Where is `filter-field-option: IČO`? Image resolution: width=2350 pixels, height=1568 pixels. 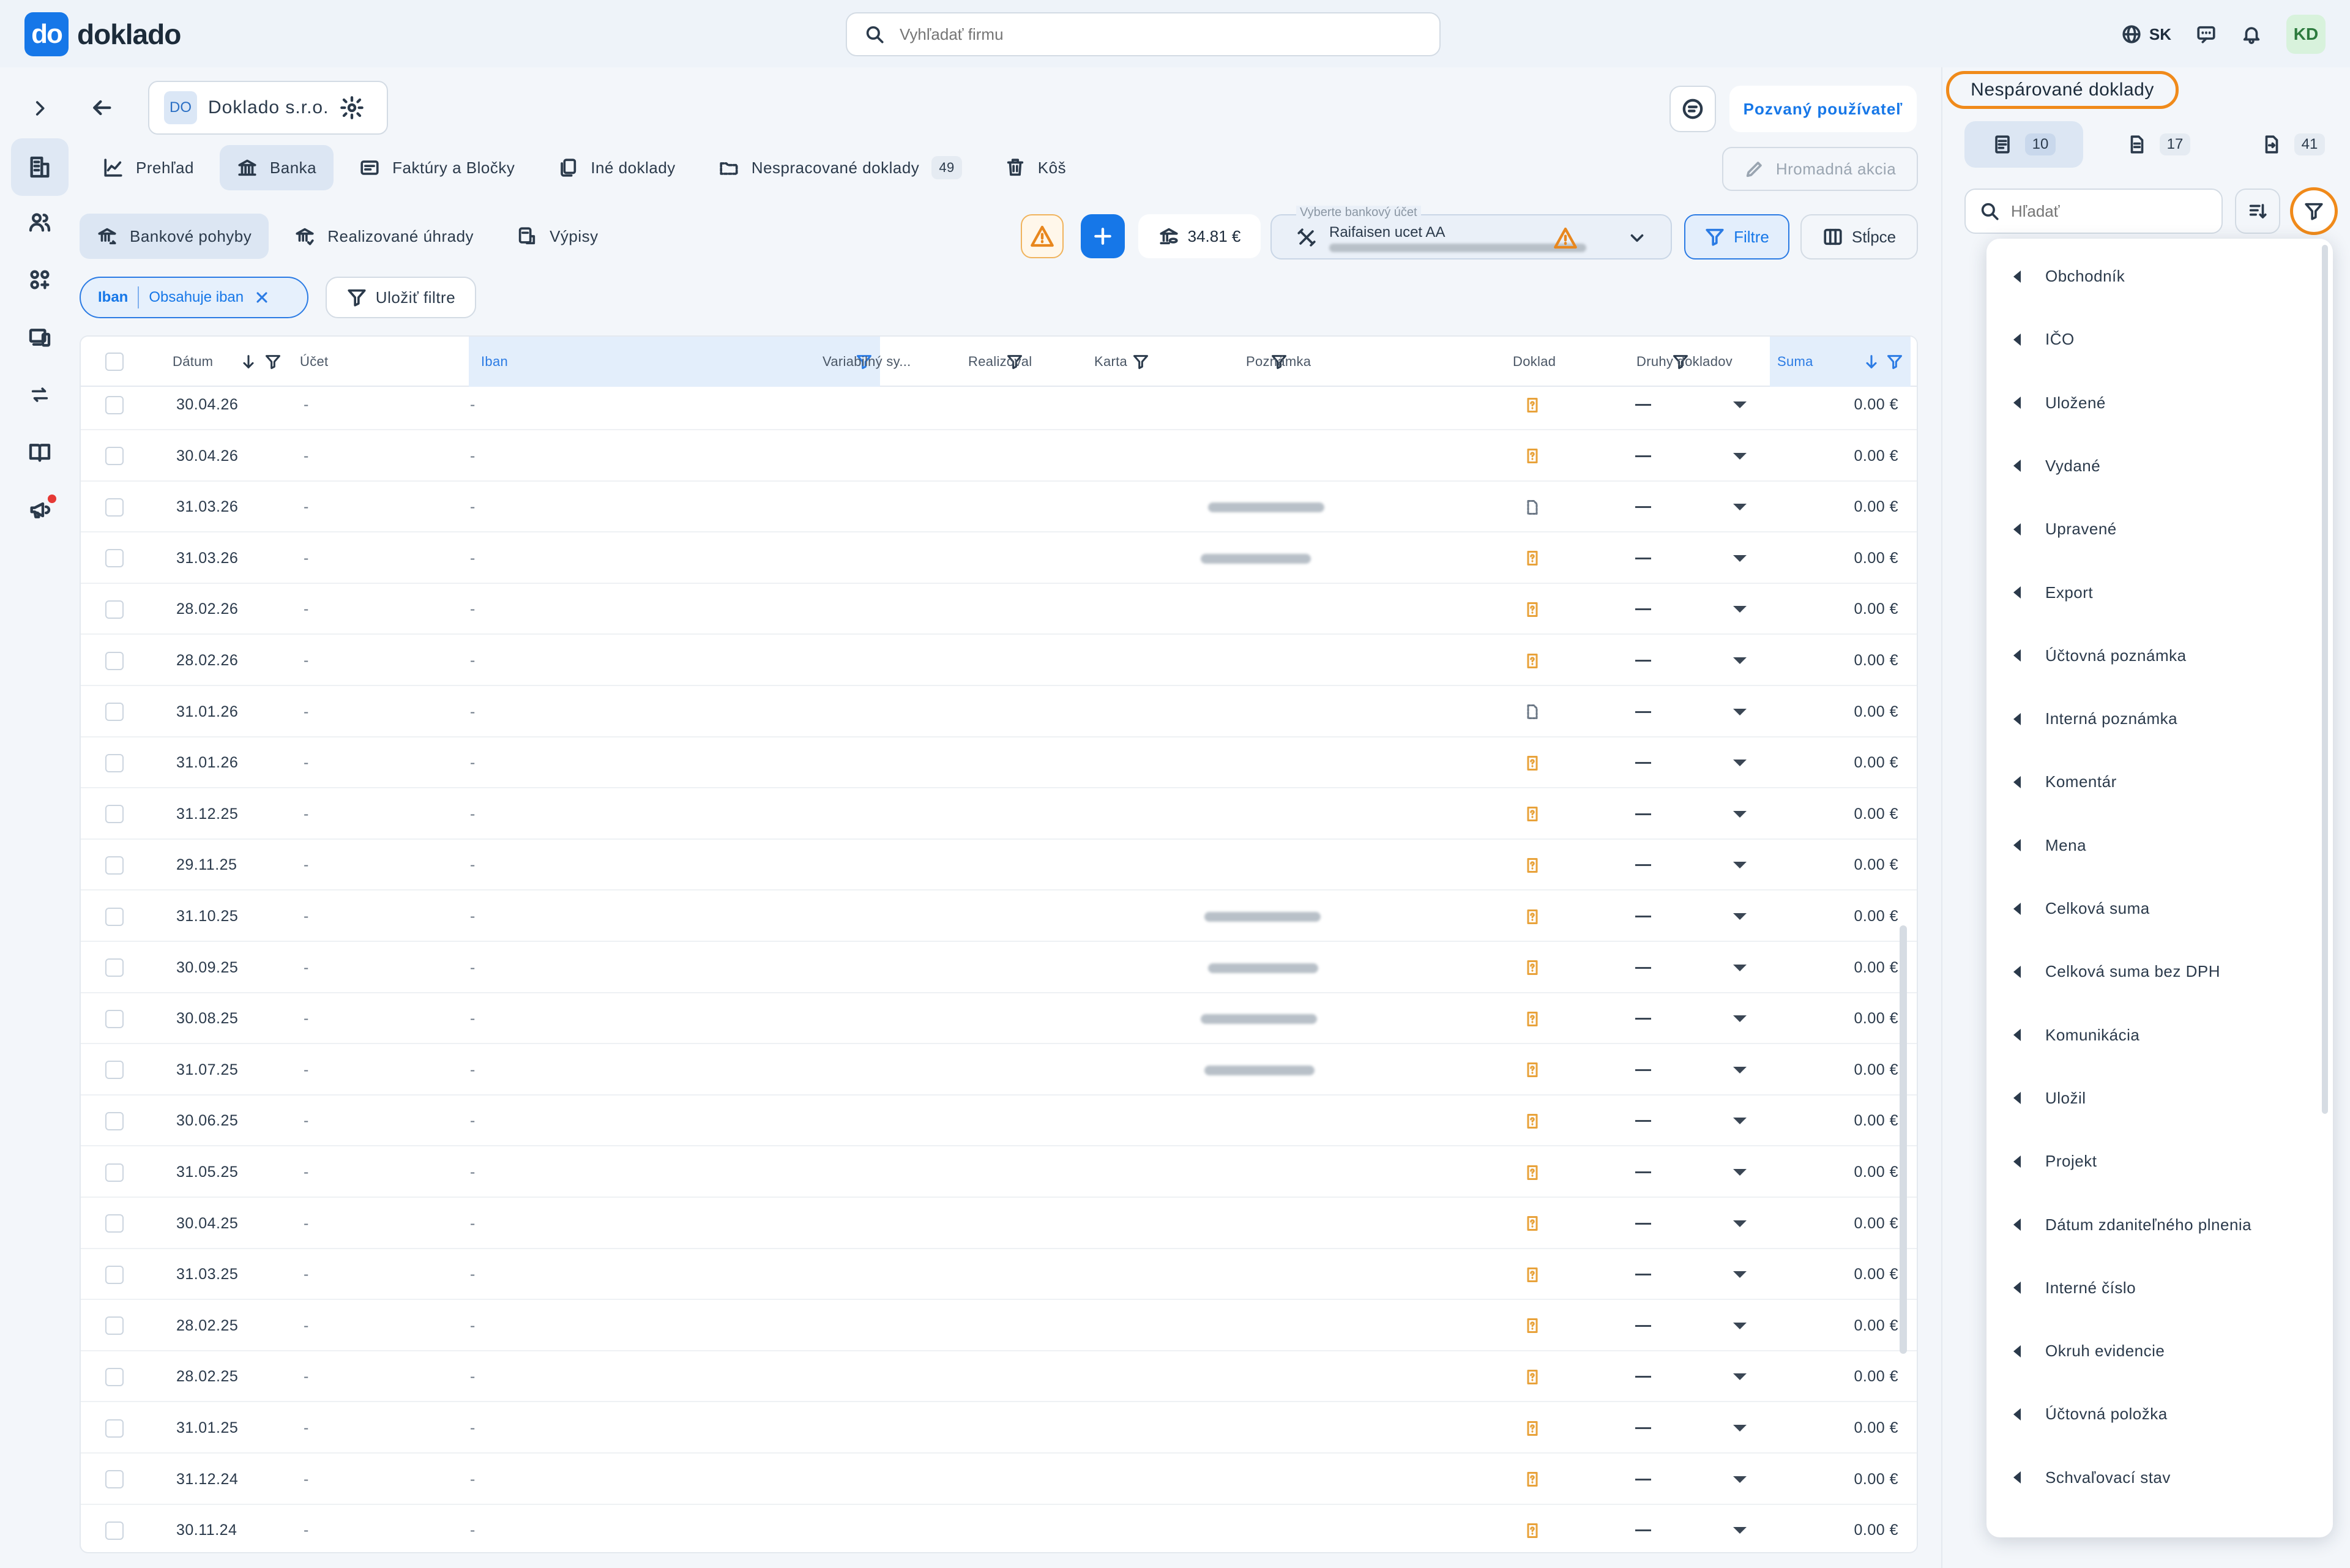
filter-field-option: IČO is located at coordinates (2159, 339).